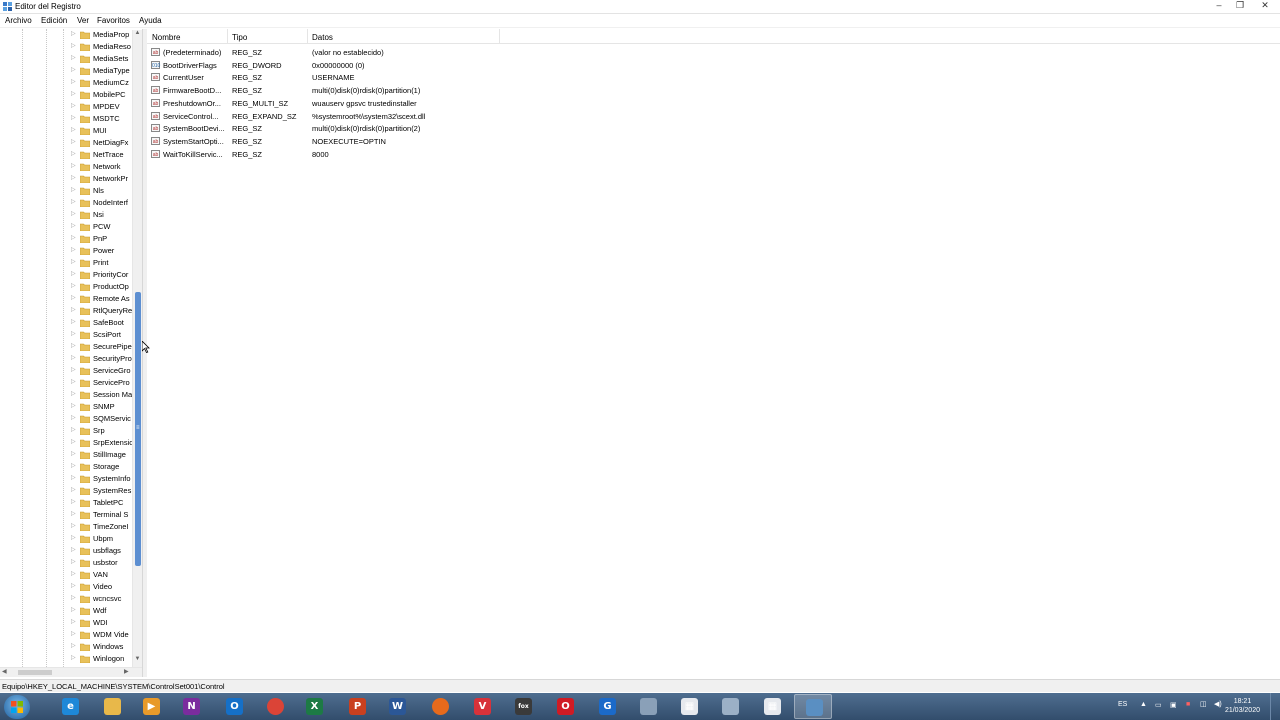 The image size is (1280, 720). What do you see at coordinates (1188, 704) in the screenshot?
I see `tray-mail-icon: ■` at bounding box center [1188, 704].